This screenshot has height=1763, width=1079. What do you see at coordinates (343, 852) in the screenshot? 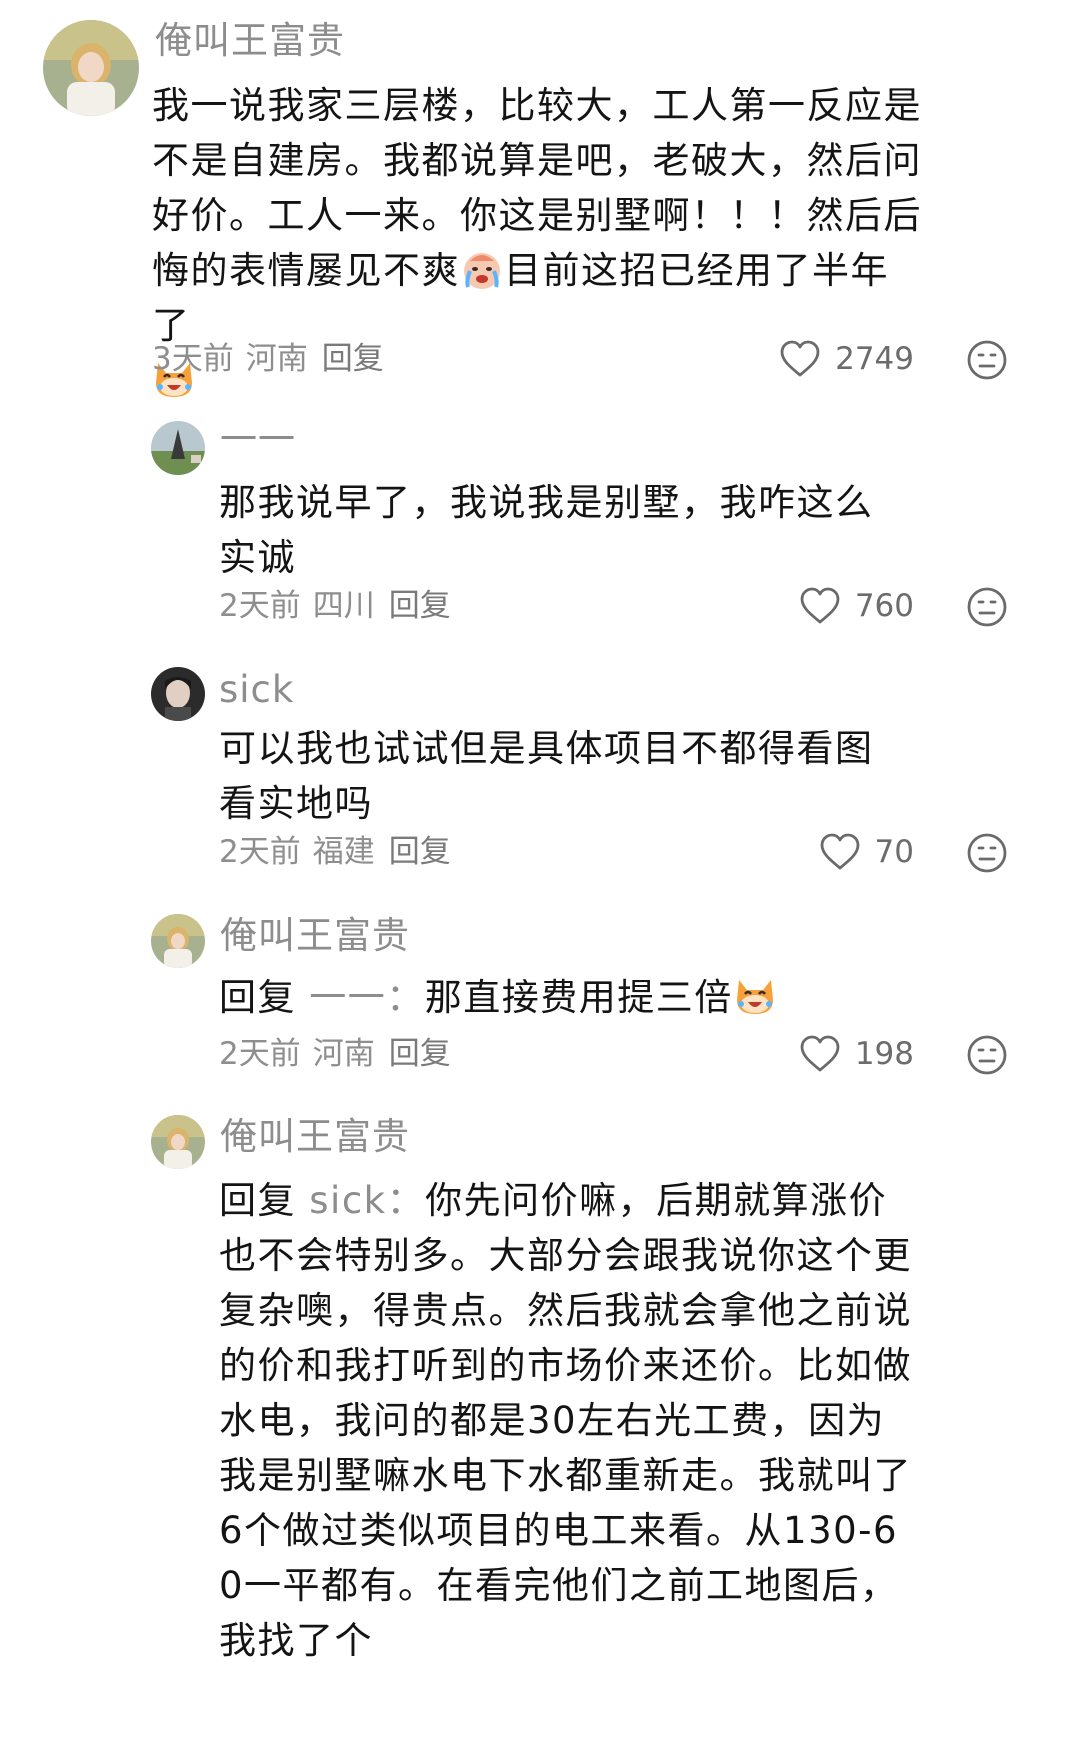
I see `location: 福建` at bounding box center [343, 852].